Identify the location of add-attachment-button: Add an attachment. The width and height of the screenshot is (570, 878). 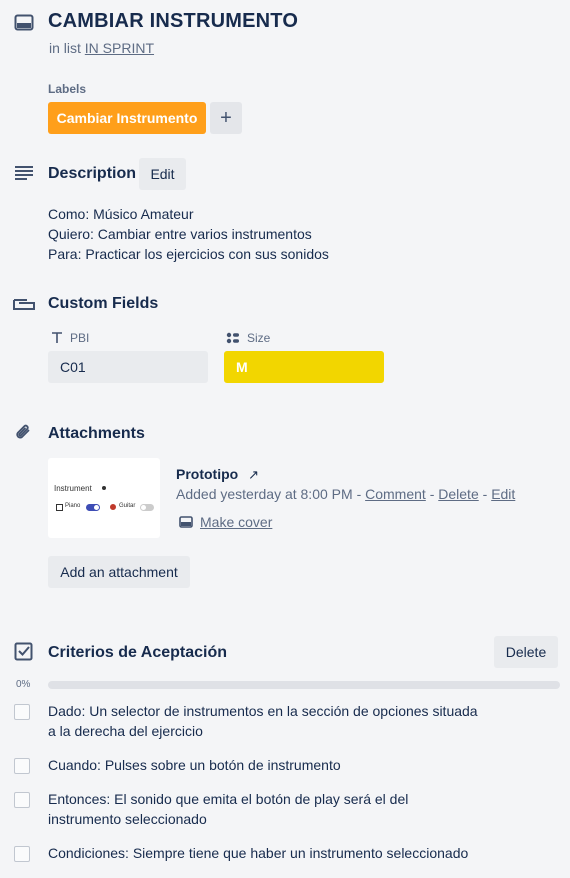
(119, 572).